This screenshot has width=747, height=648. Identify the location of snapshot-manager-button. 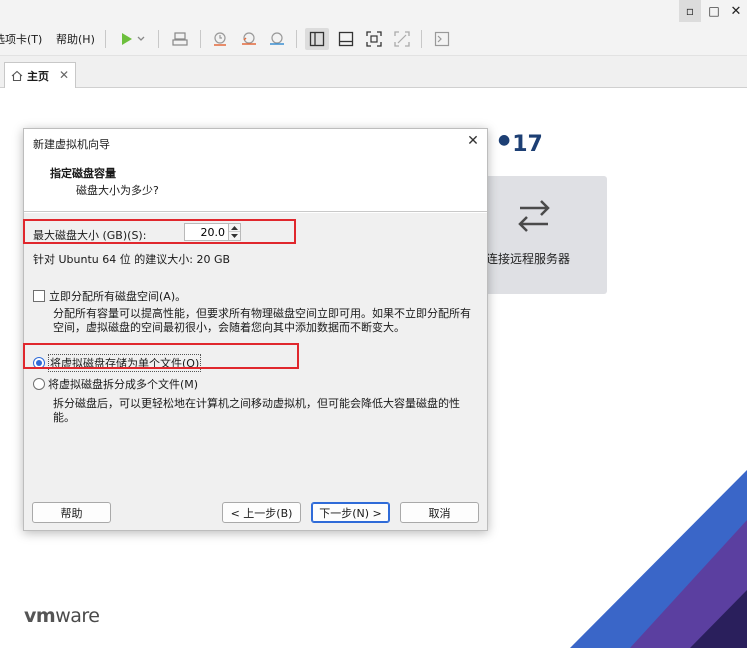
(277, 39).